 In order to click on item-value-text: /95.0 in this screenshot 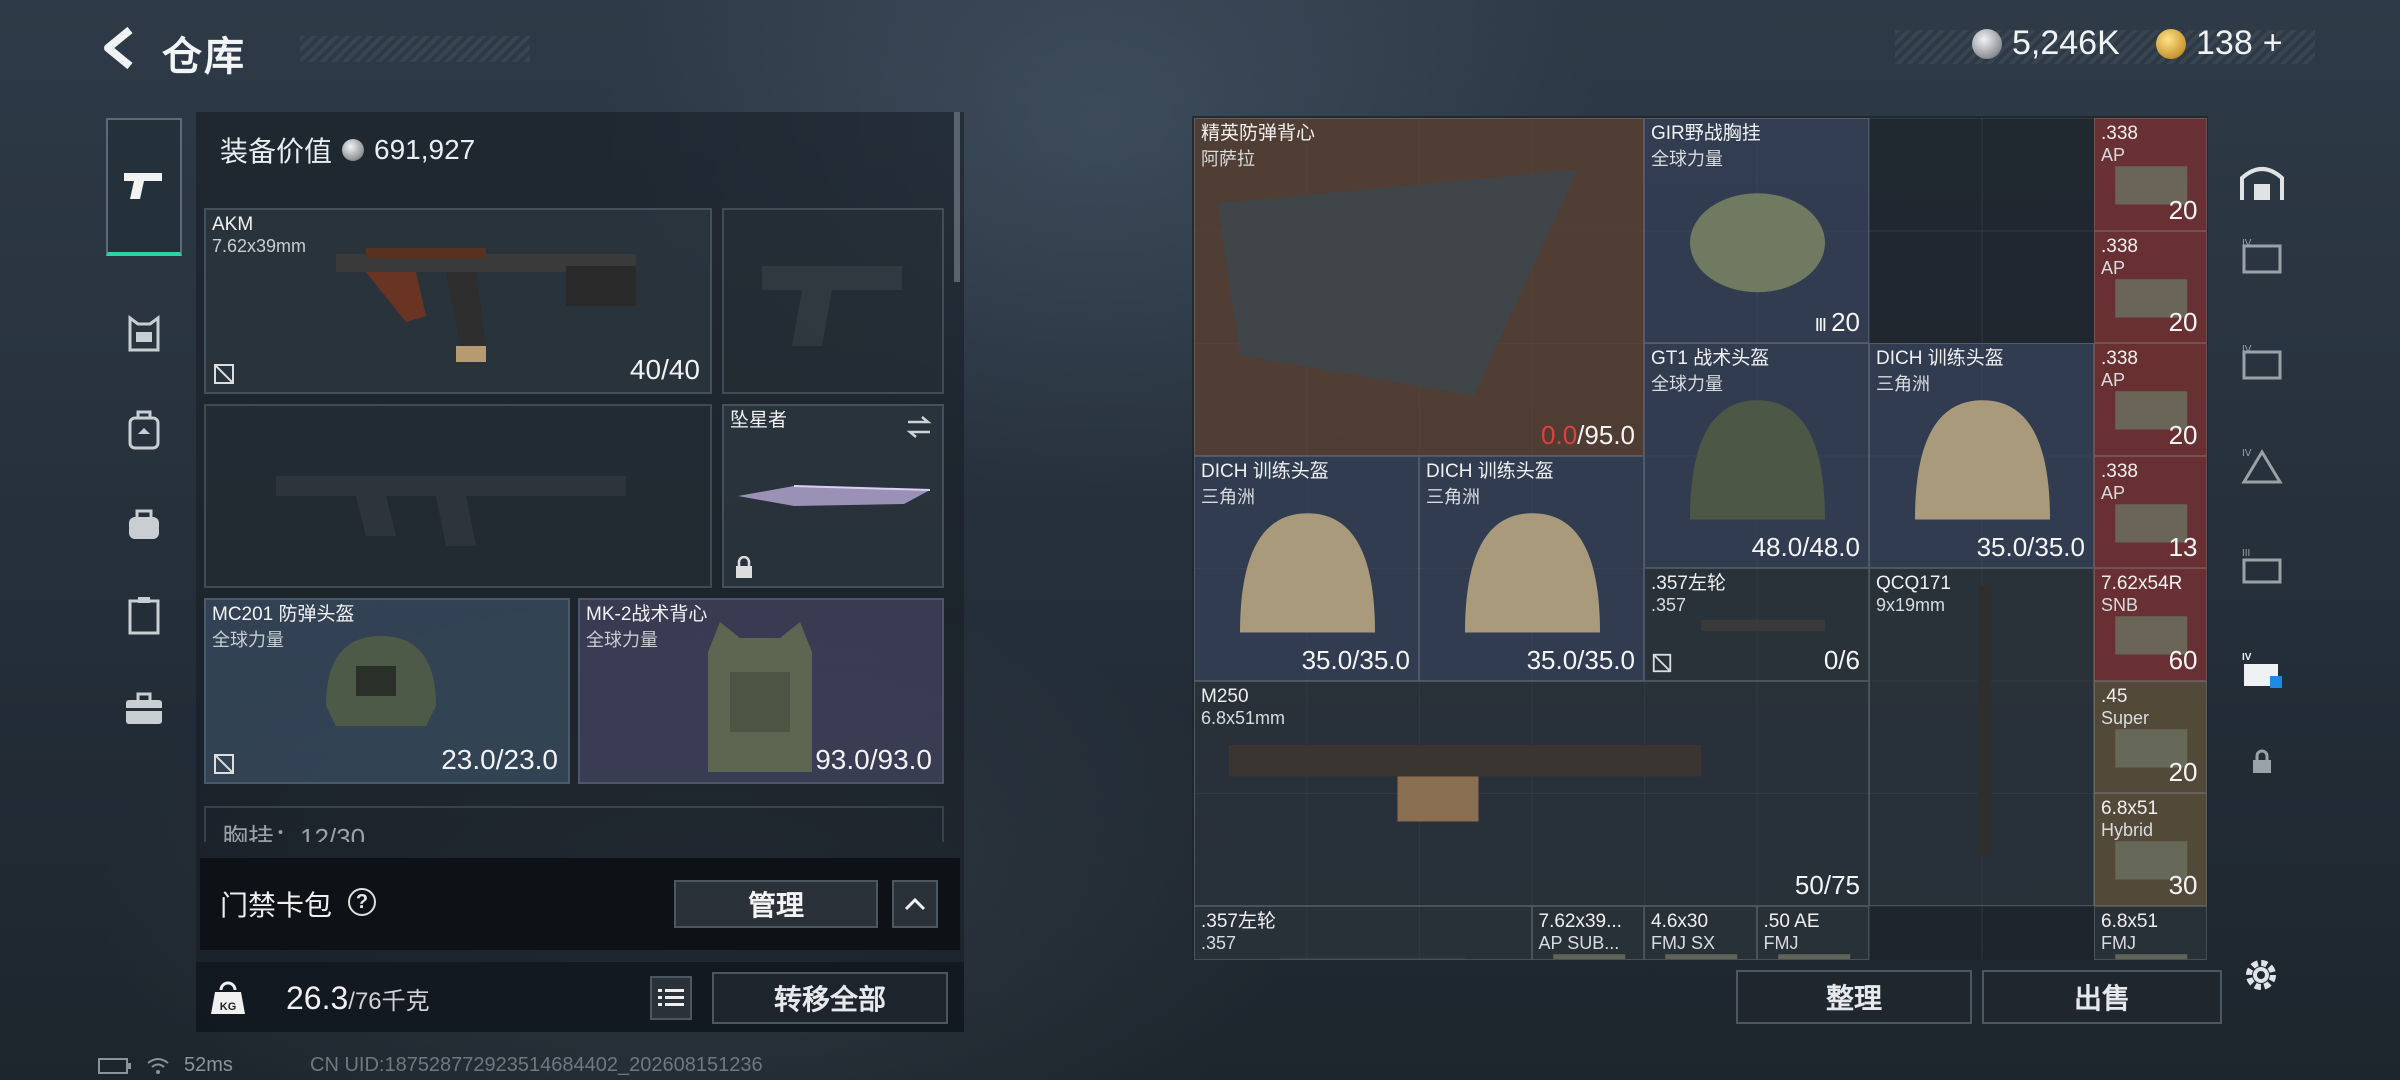, I will do `click(1606, 434)`.